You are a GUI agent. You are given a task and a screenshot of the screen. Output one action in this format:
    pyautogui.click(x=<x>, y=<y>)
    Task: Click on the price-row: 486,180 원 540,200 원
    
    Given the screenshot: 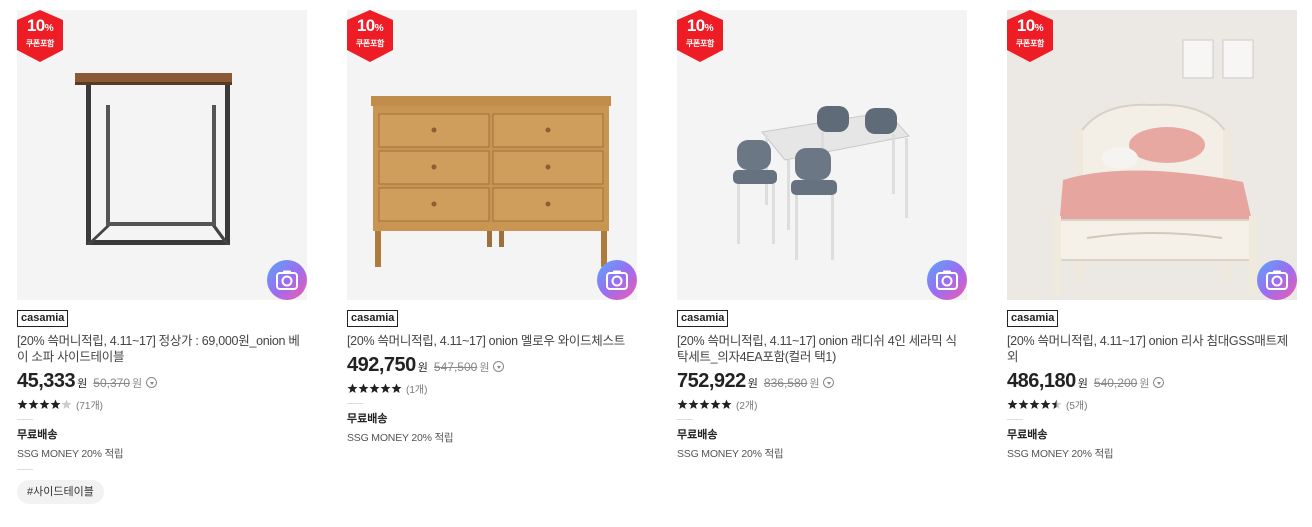 What is the action you would take?
    pyautogui.click(x=1152, y=382)
    